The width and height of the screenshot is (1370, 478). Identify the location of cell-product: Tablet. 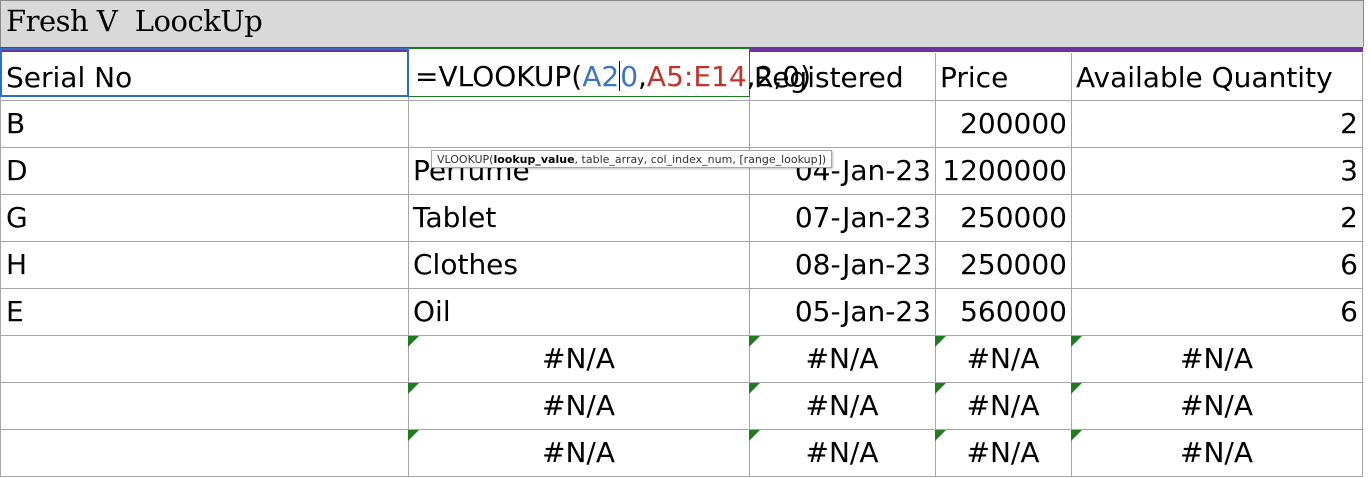
(579, 218).